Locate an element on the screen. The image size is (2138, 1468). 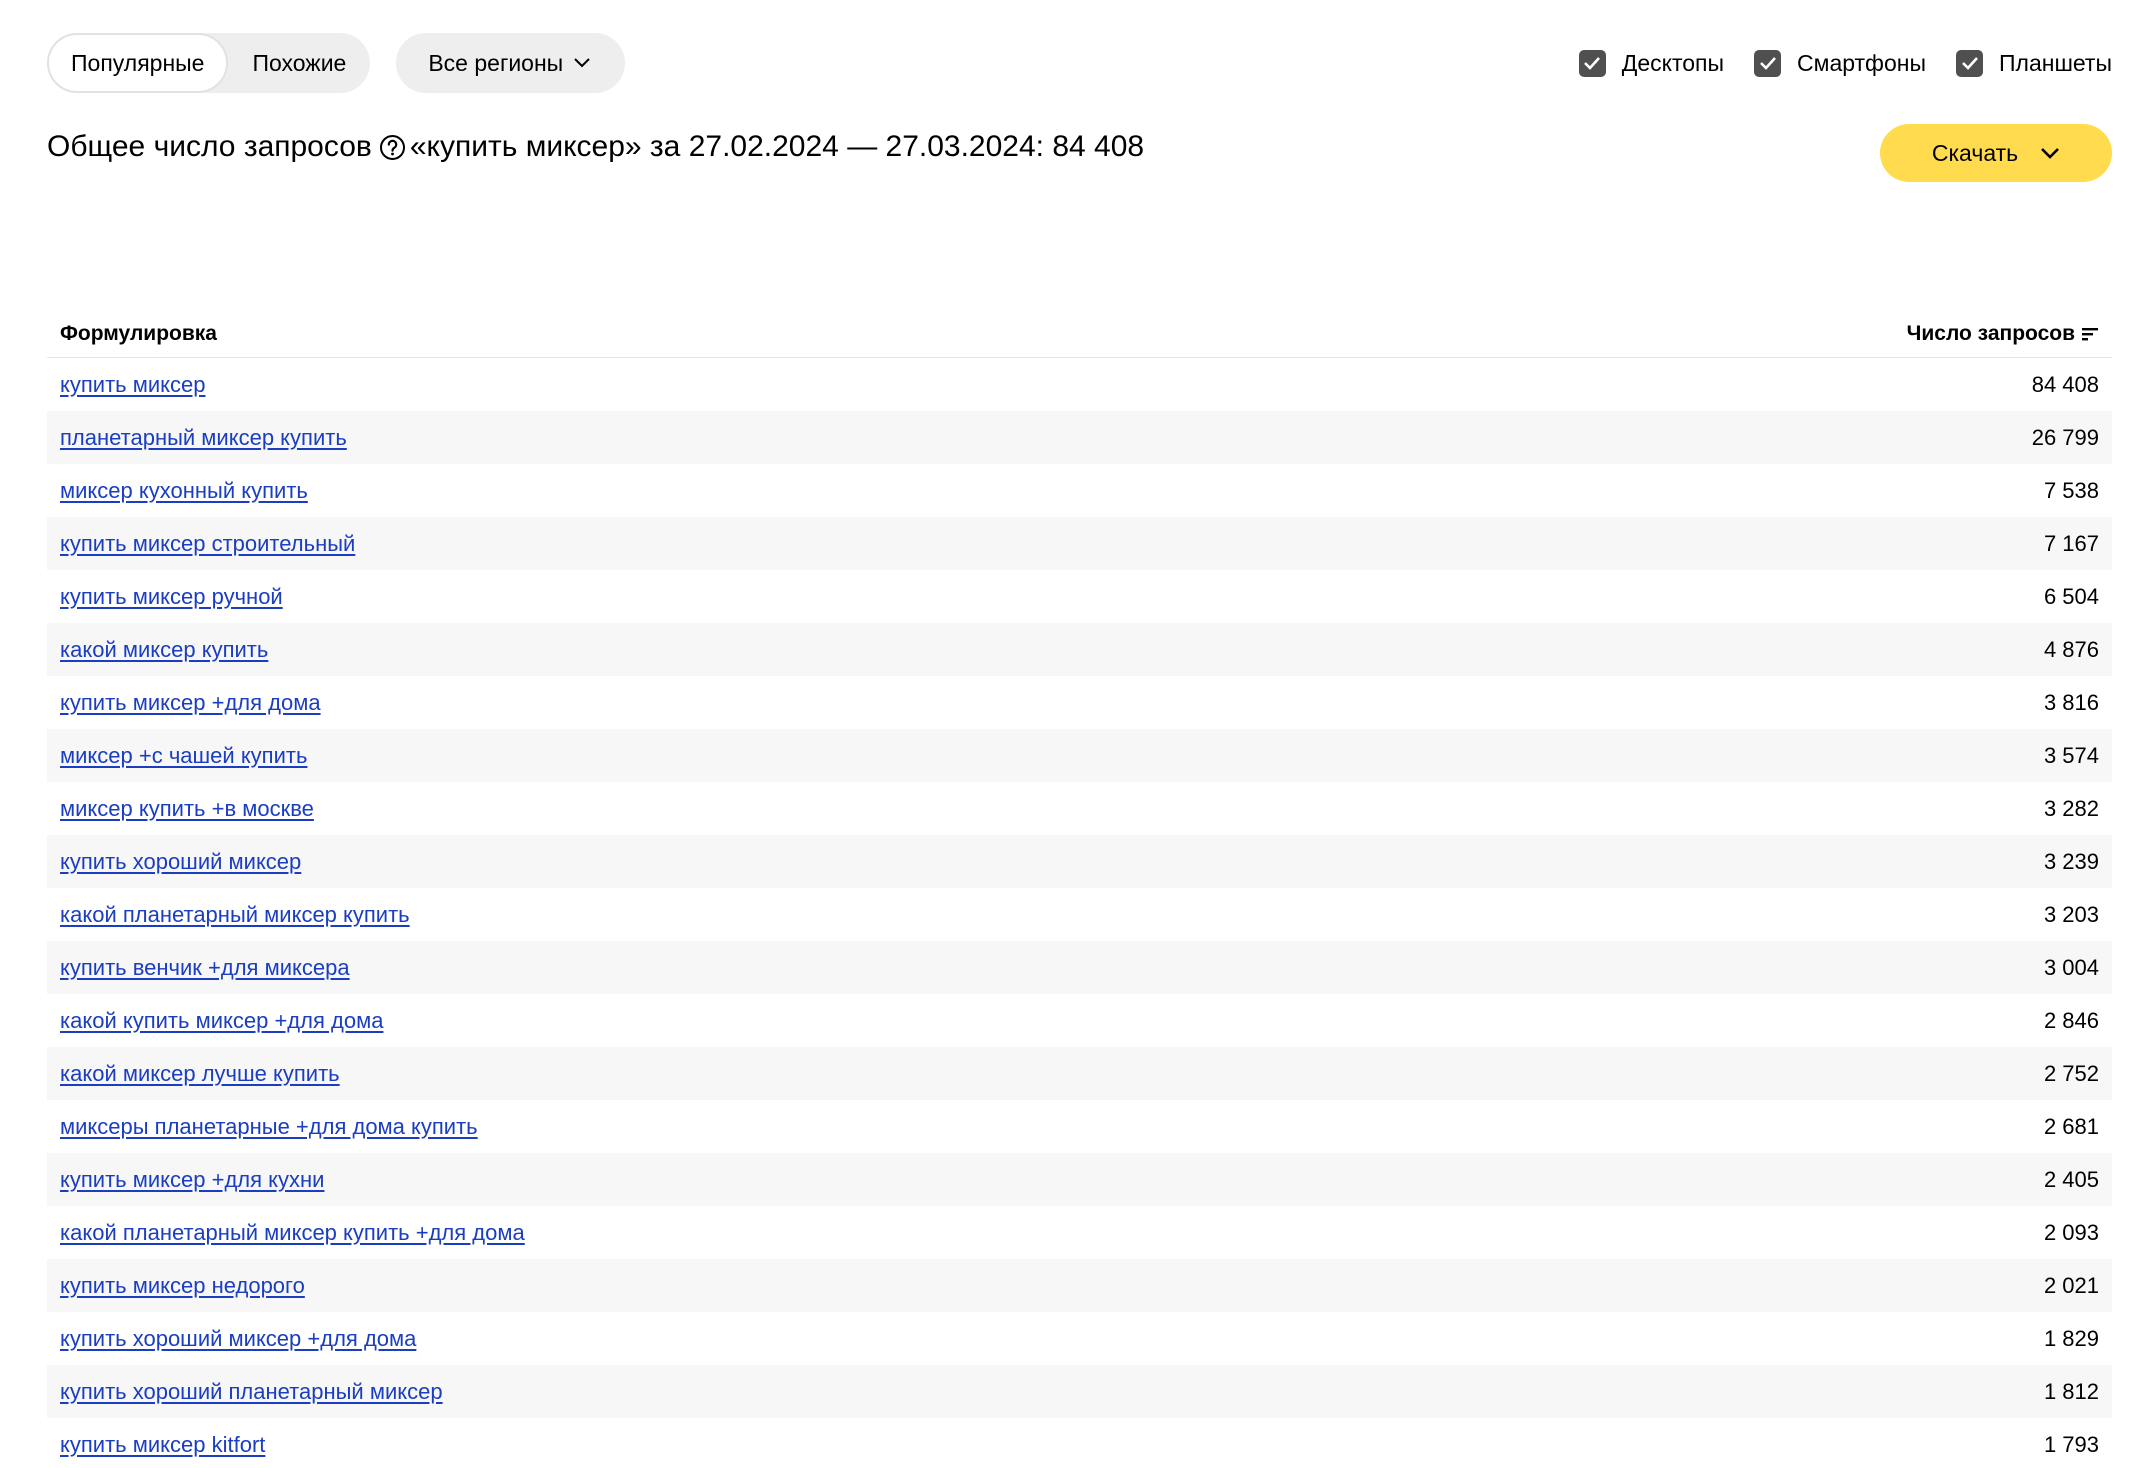
table-row: купить миксер строительный 7 167 is located at coordinates (1079, 543).